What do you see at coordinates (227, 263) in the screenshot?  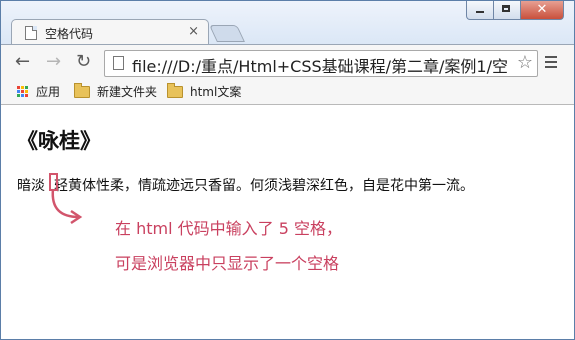 I see `annotation-line-2: 可是浏览器中只显示了一个空格` at bounding box center [227, 263].